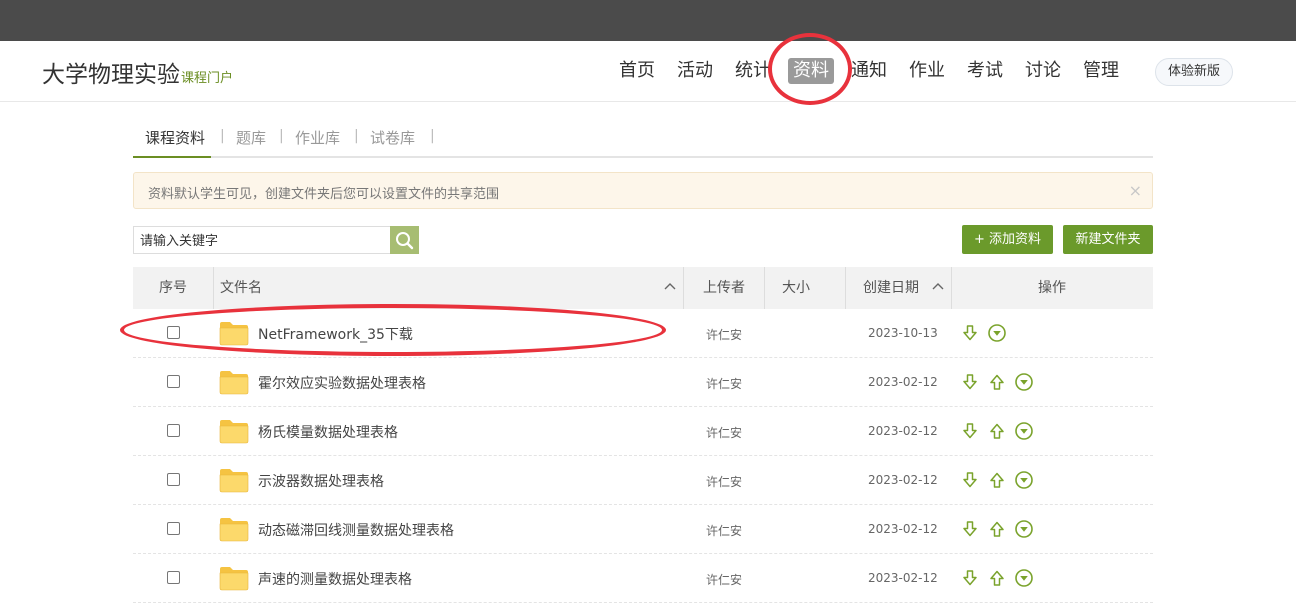  I want to click on file-name: 声速的测量数据处理表格, so click(335, 579).